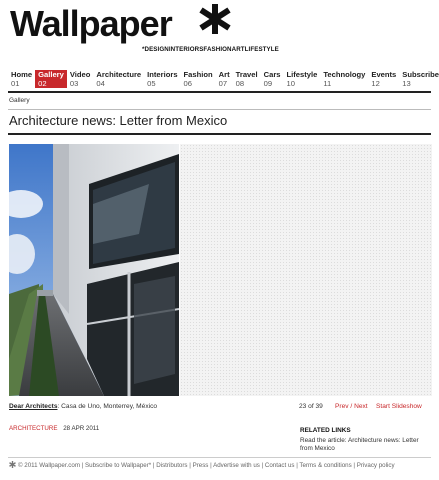 The width and height of the screenshot is (439, 480). What do you see at coordinates (361, 406) in the screenshot?
I see `next-link: Next` at bounding box center [361, 406].